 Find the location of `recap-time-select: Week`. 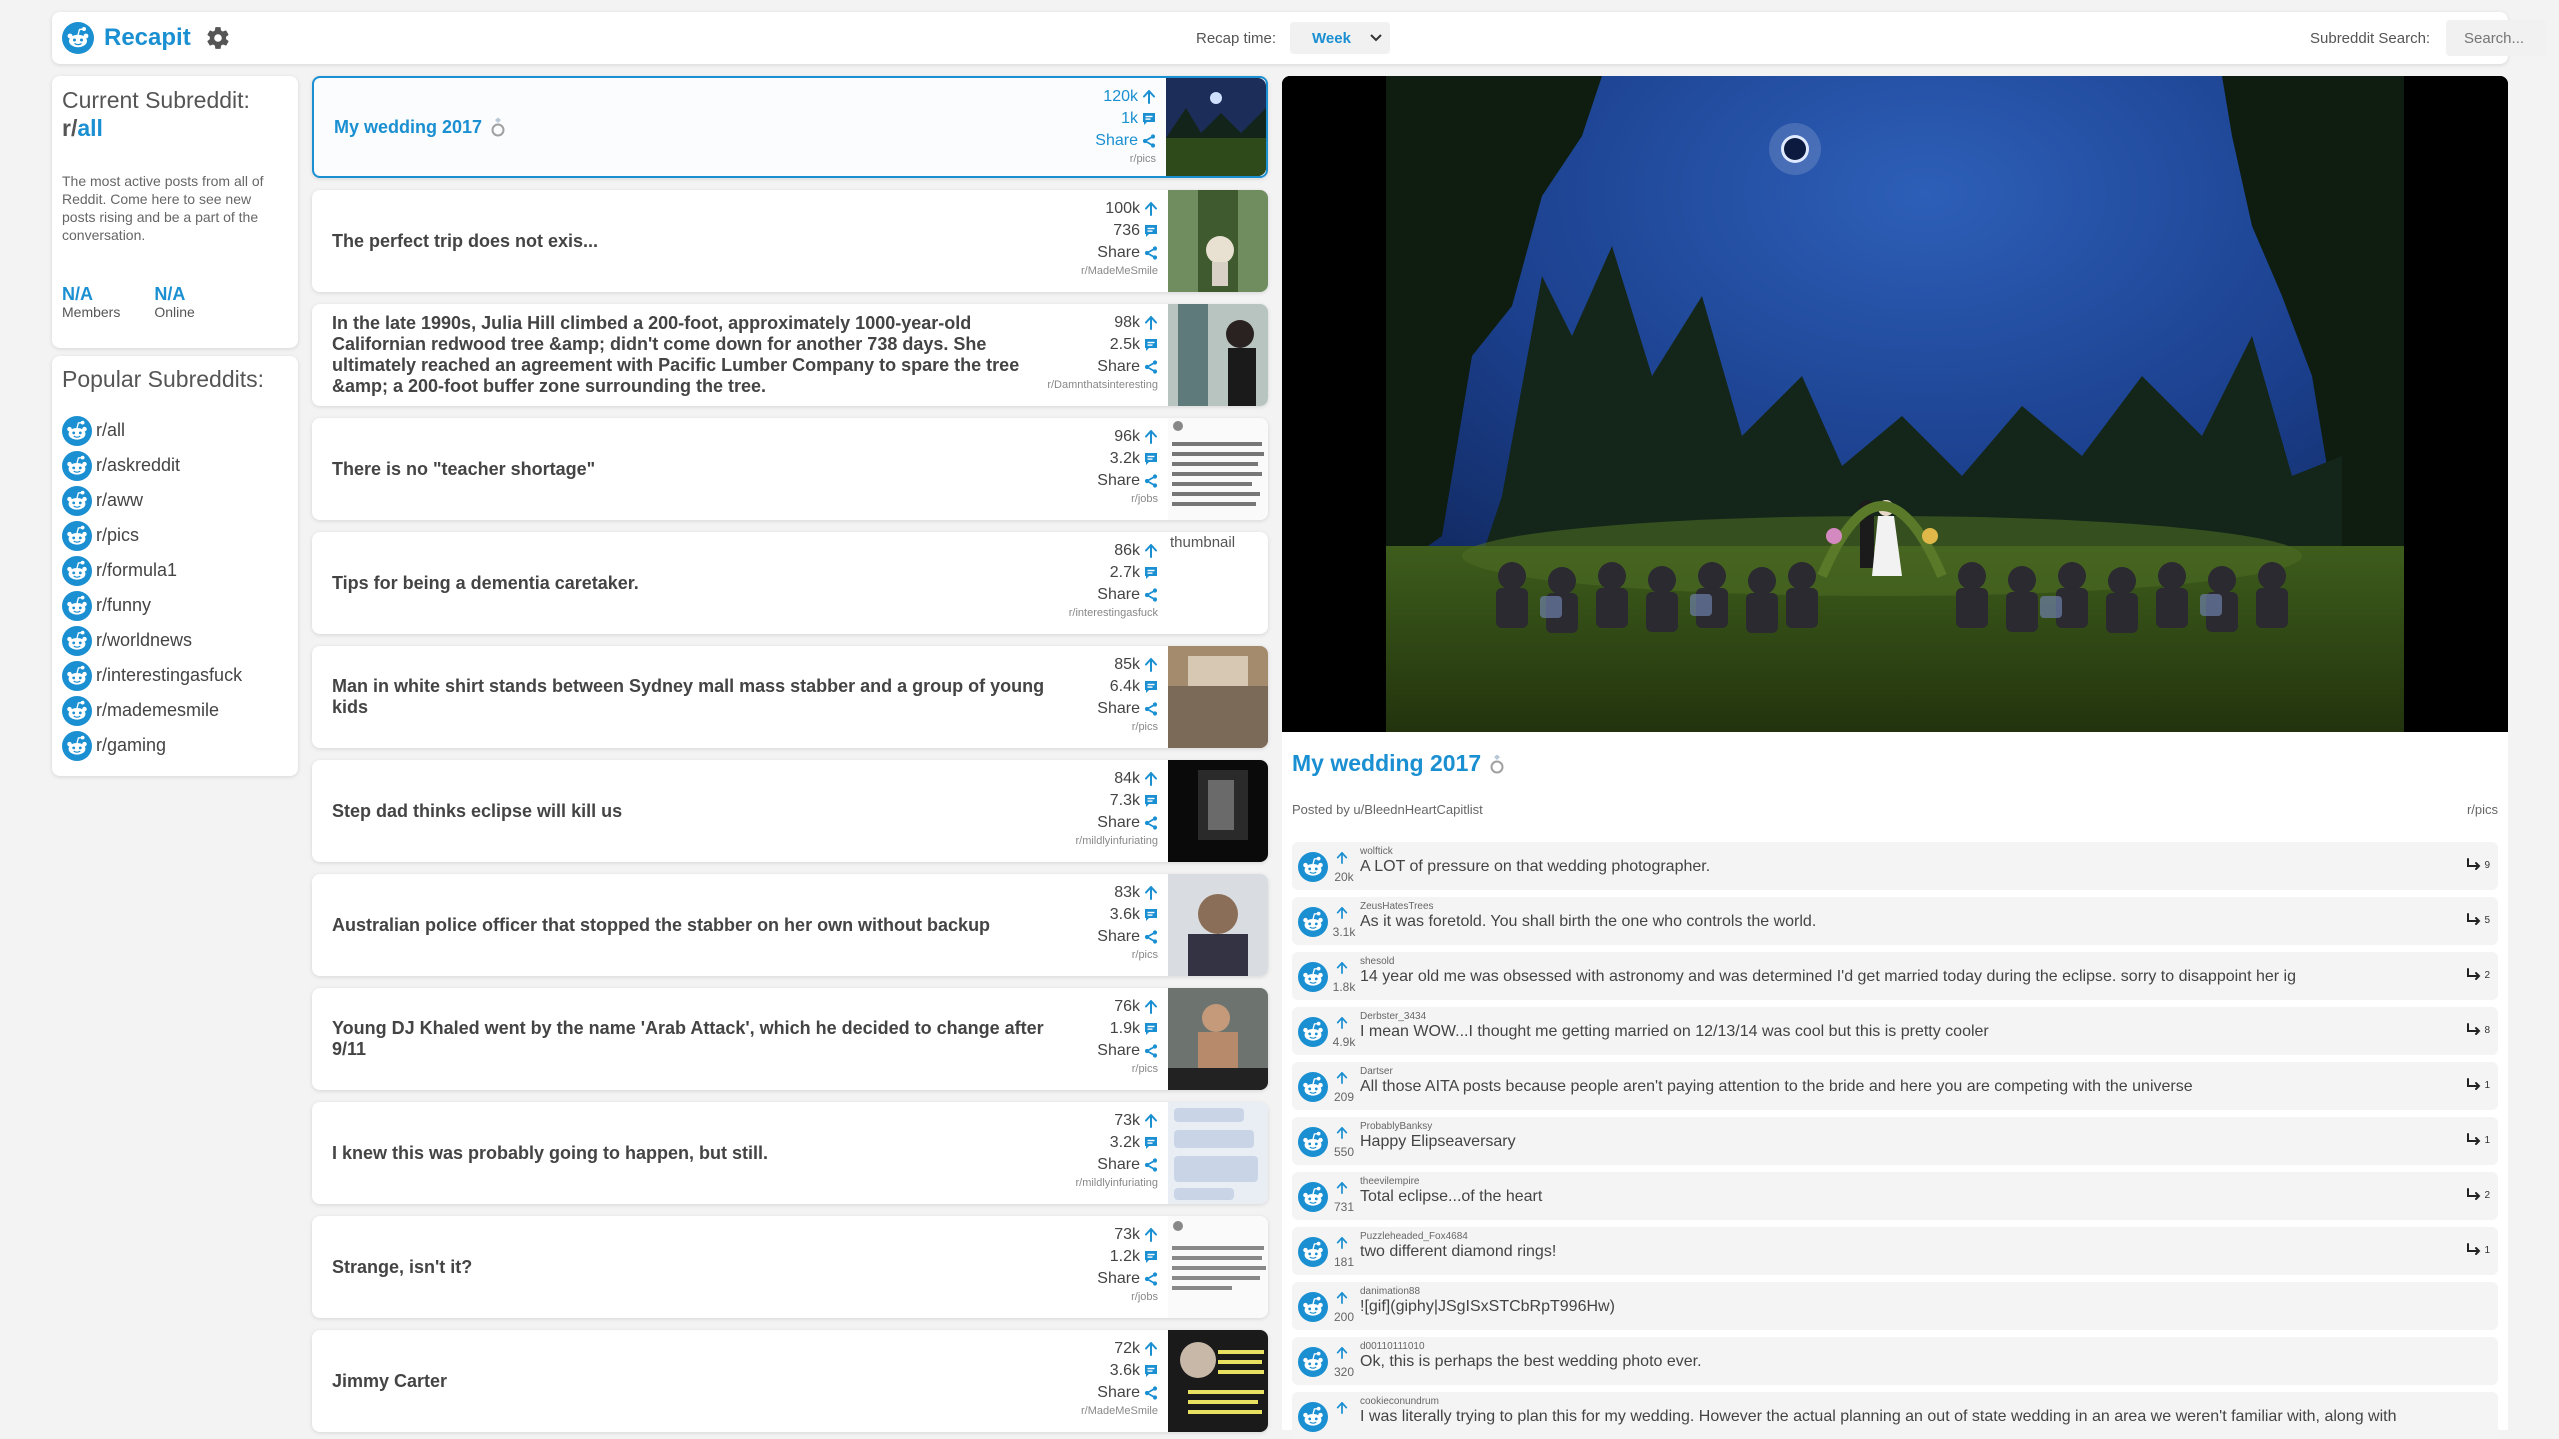

recap-time-select: Week is located at coordinates (1340, 38).